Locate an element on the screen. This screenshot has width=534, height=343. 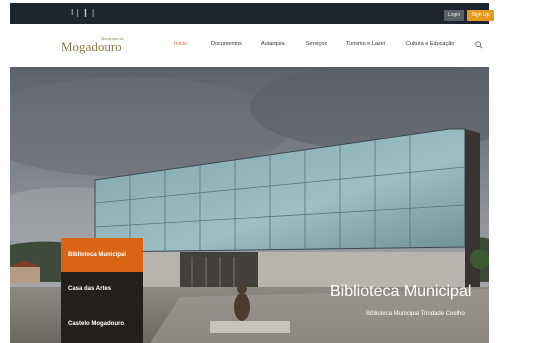
hero-title: Biblioteca Municipal is located at coordinates (401, 291).